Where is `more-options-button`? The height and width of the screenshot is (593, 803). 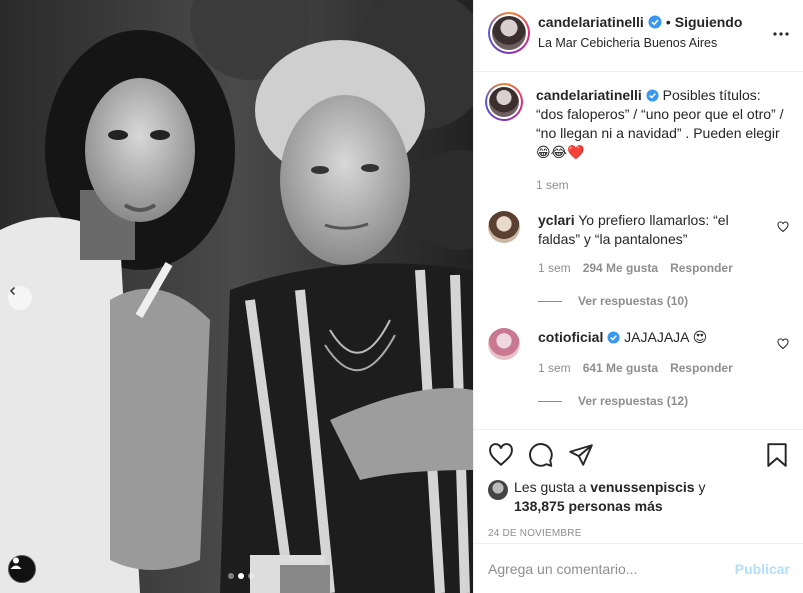
more-options-button is located at coordinates (781, 30).